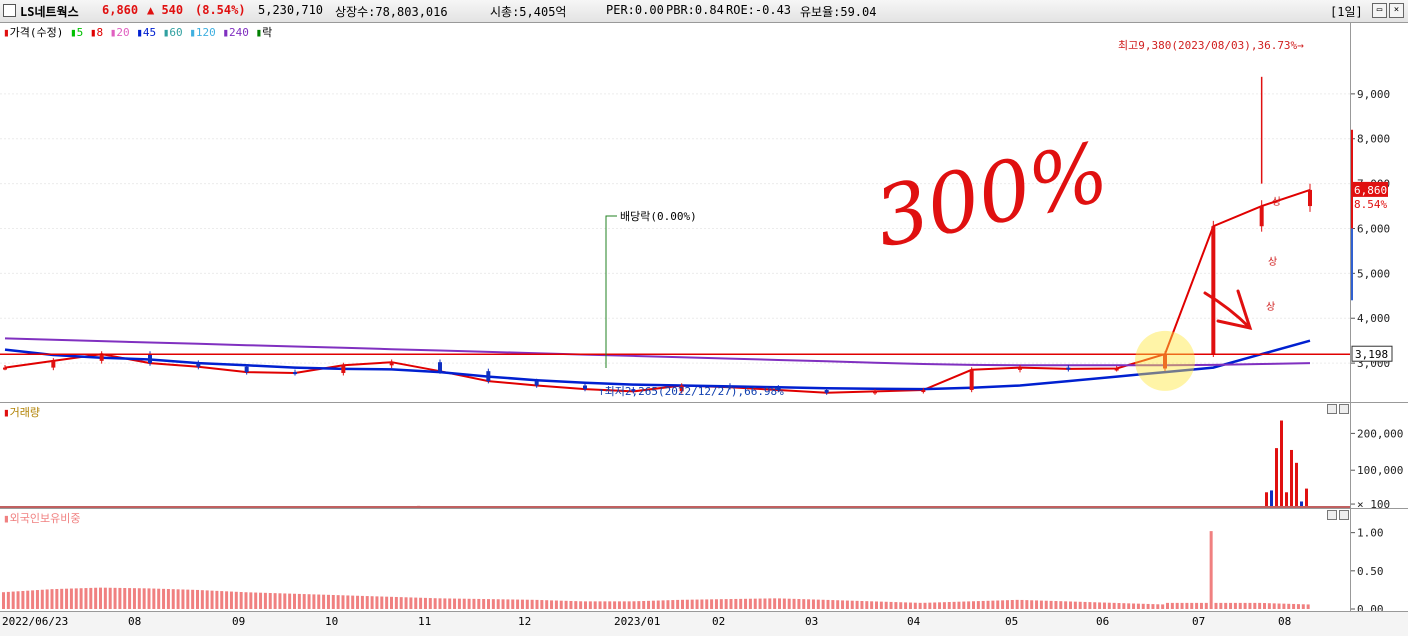 The height and width of the screenshot is (636, 1408). I want to click on period-selector: [1일], so click(1346, 11).